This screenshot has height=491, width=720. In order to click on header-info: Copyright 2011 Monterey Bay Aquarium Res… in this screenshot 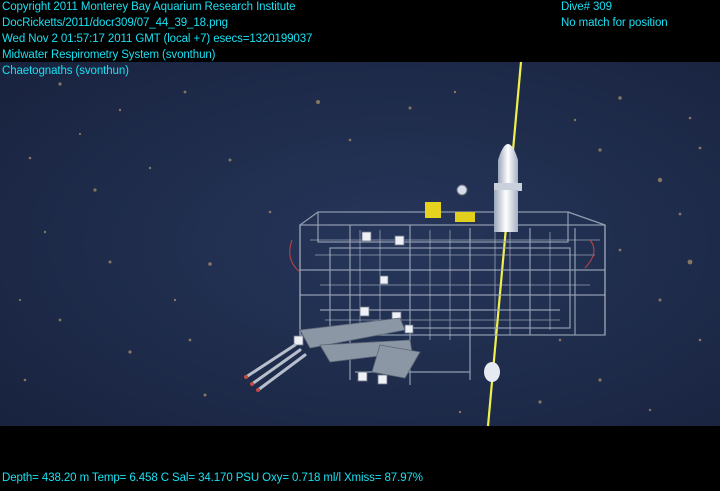, I will do `click(157, 39)`.